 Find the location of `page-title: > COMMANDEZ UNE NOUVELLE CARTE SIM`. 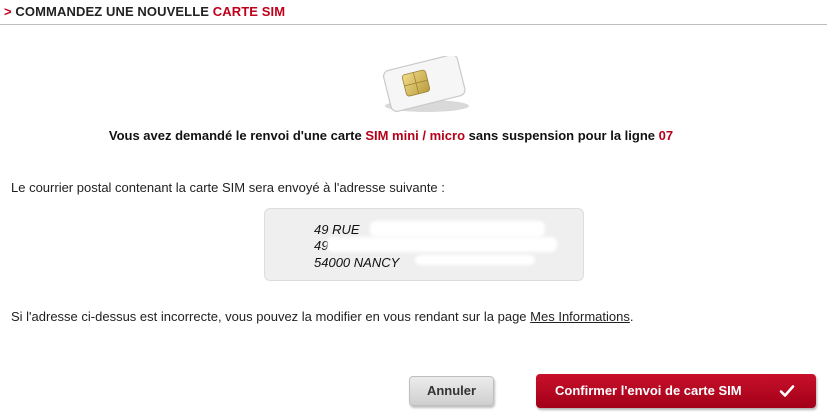

page-title: > COMMANDEZ UNE NOUVELLE CARTE SIM is located at coordinates (144, 11).